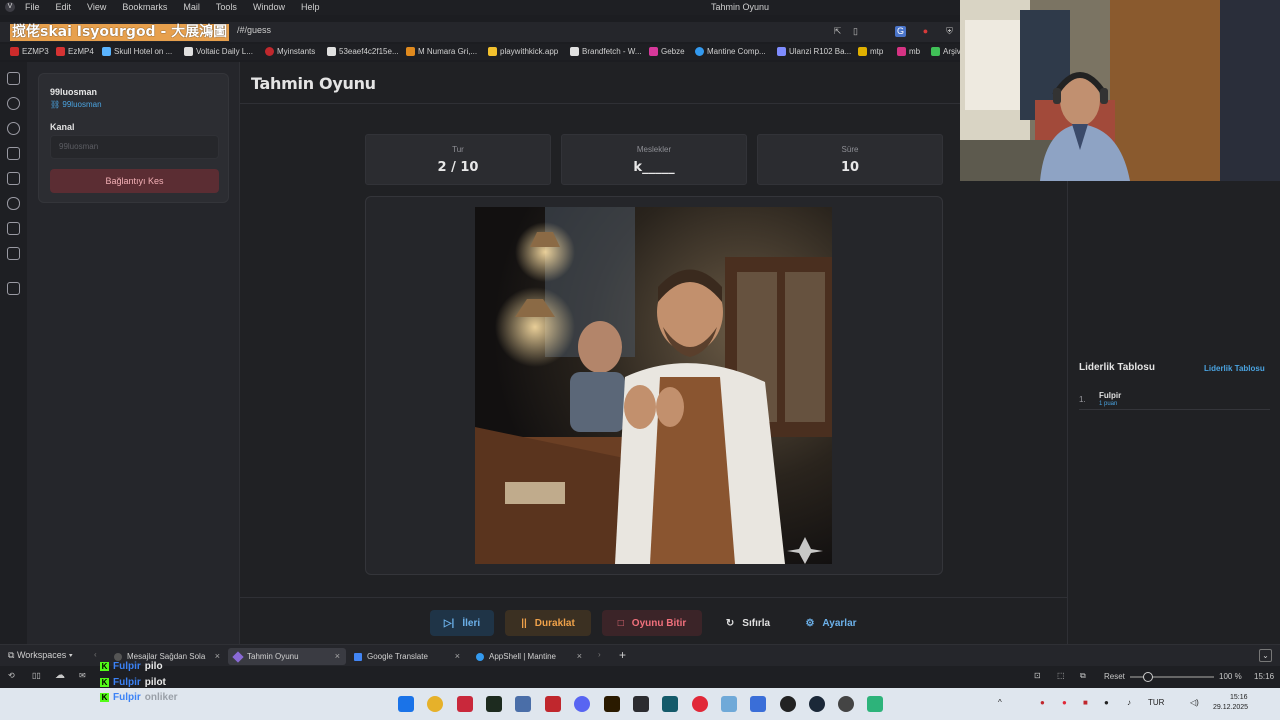  Describe the element at coordinates (599, 654) in the screenshot. I see `chevron-right-icon: ›` at that location.